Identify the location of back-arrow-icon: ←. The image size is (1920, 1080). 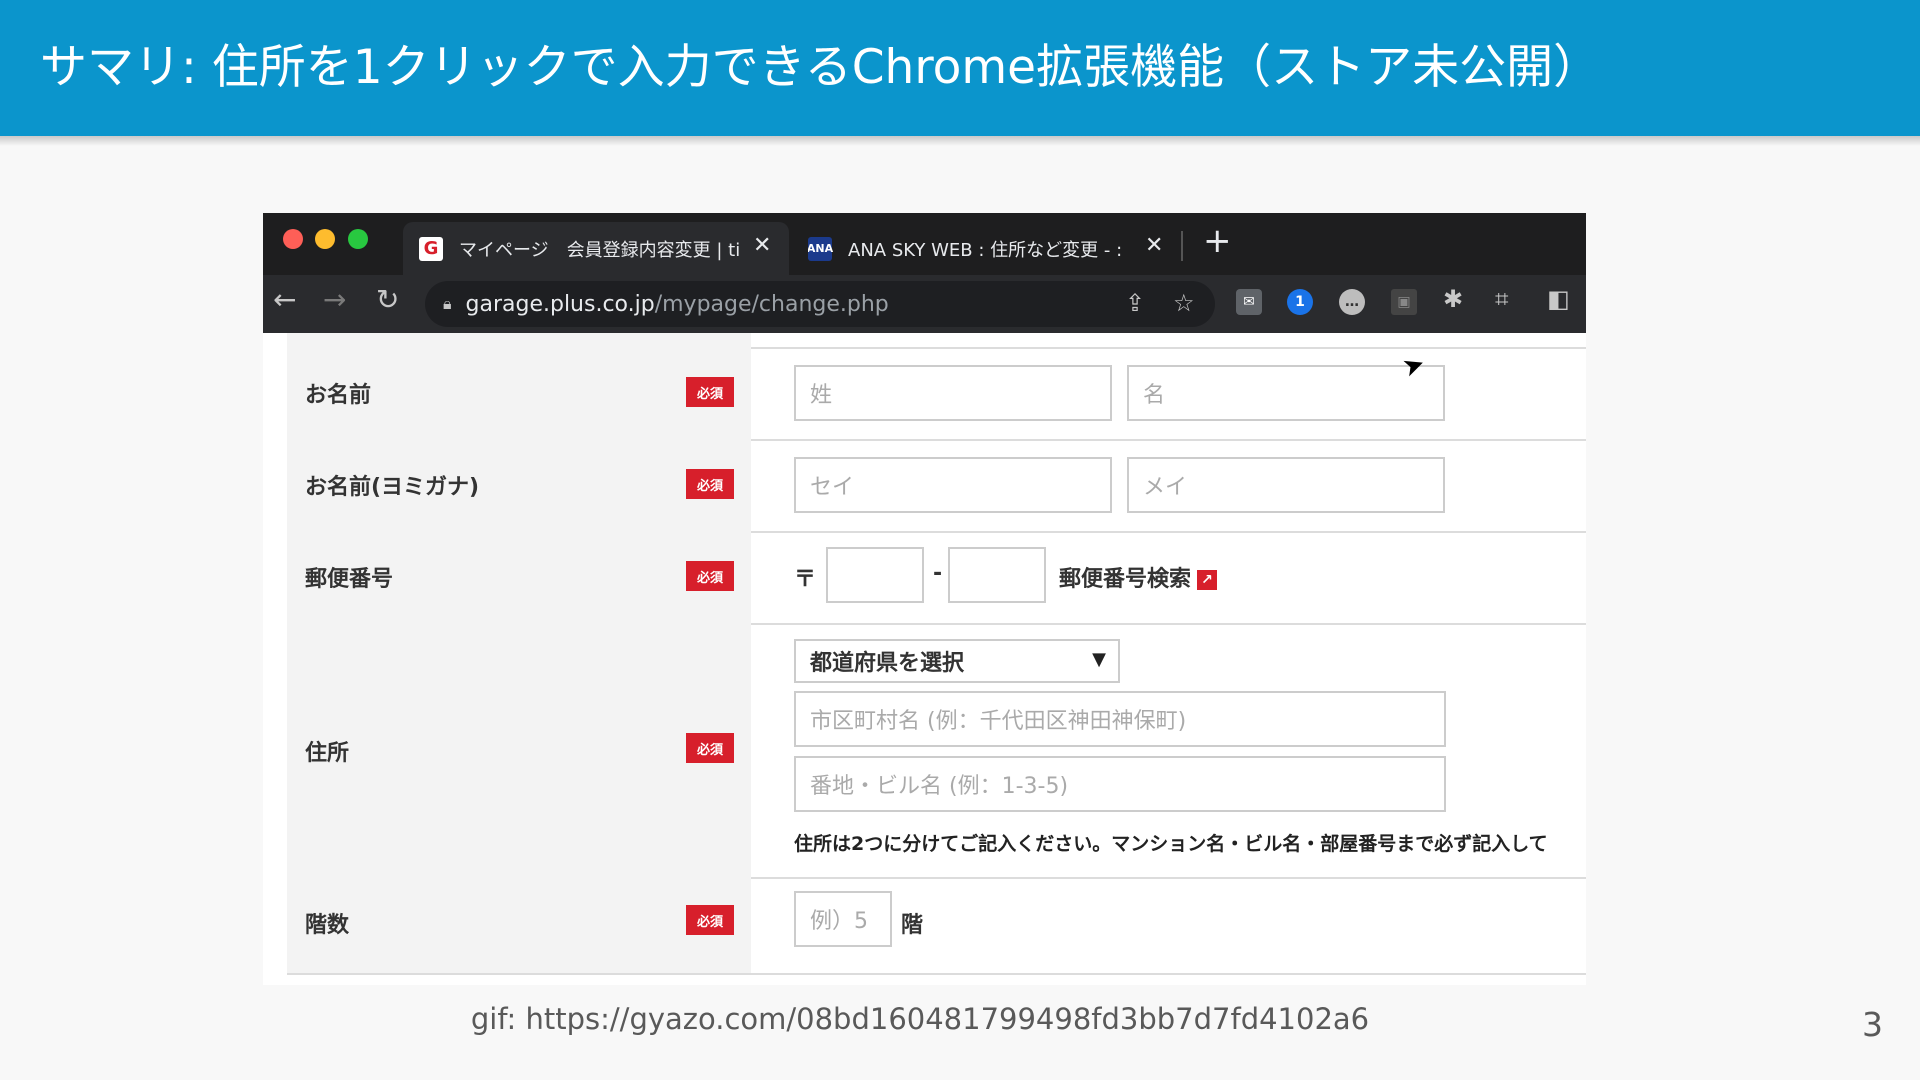
(284, 299).